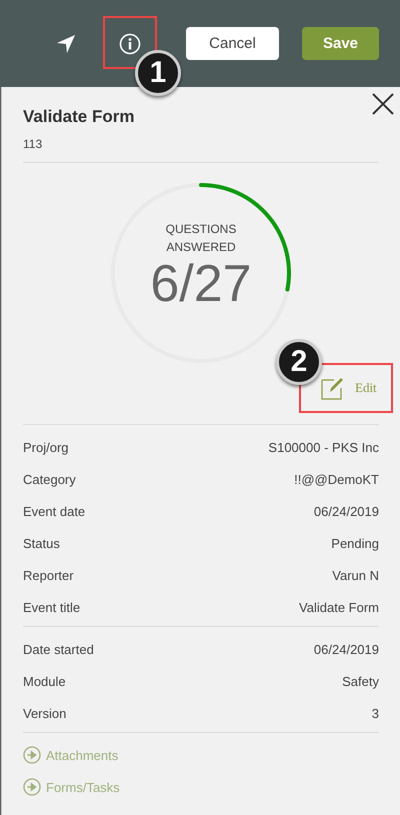 The width and height of the screenshot is (400, 815). Describe the element at coordinates (360, 681) in the screenshot. I see `field-value: Safety` at that location.